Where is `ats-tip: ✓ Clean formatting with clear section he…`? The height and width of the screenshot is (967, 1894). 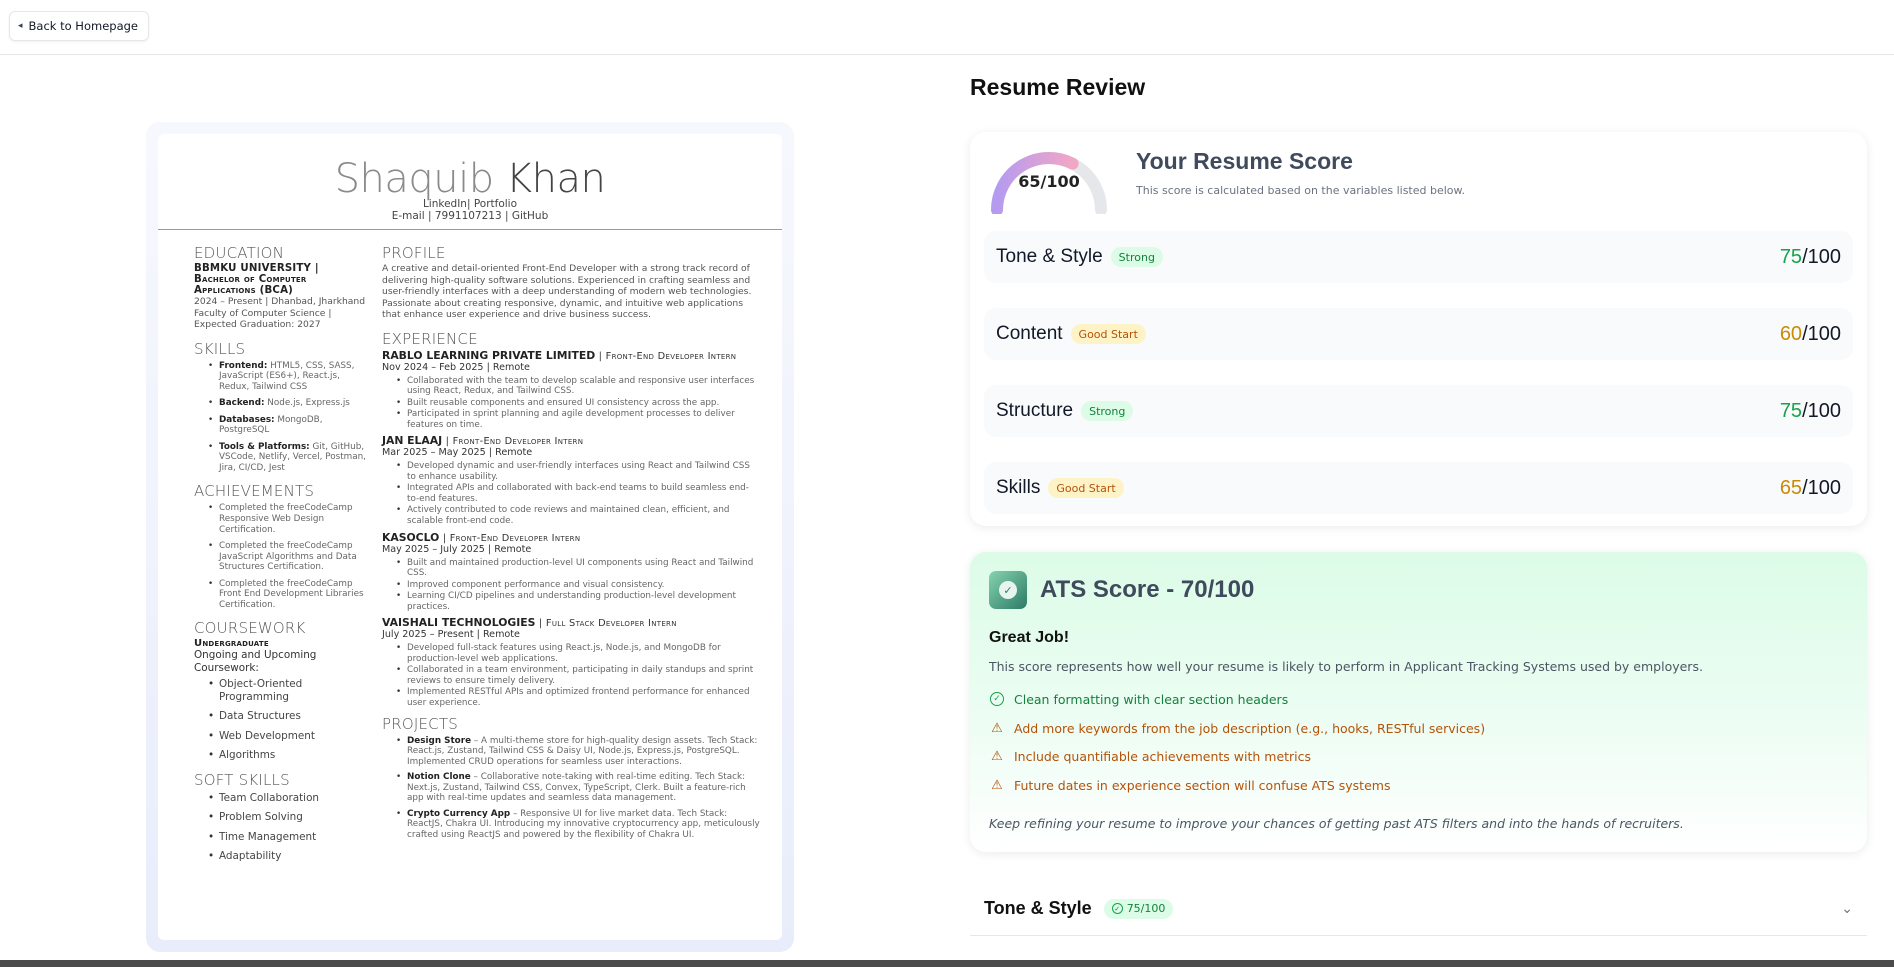
ats-tip: ✓ Clean formatting with clear section he… is located at coordinates (1138, 699).